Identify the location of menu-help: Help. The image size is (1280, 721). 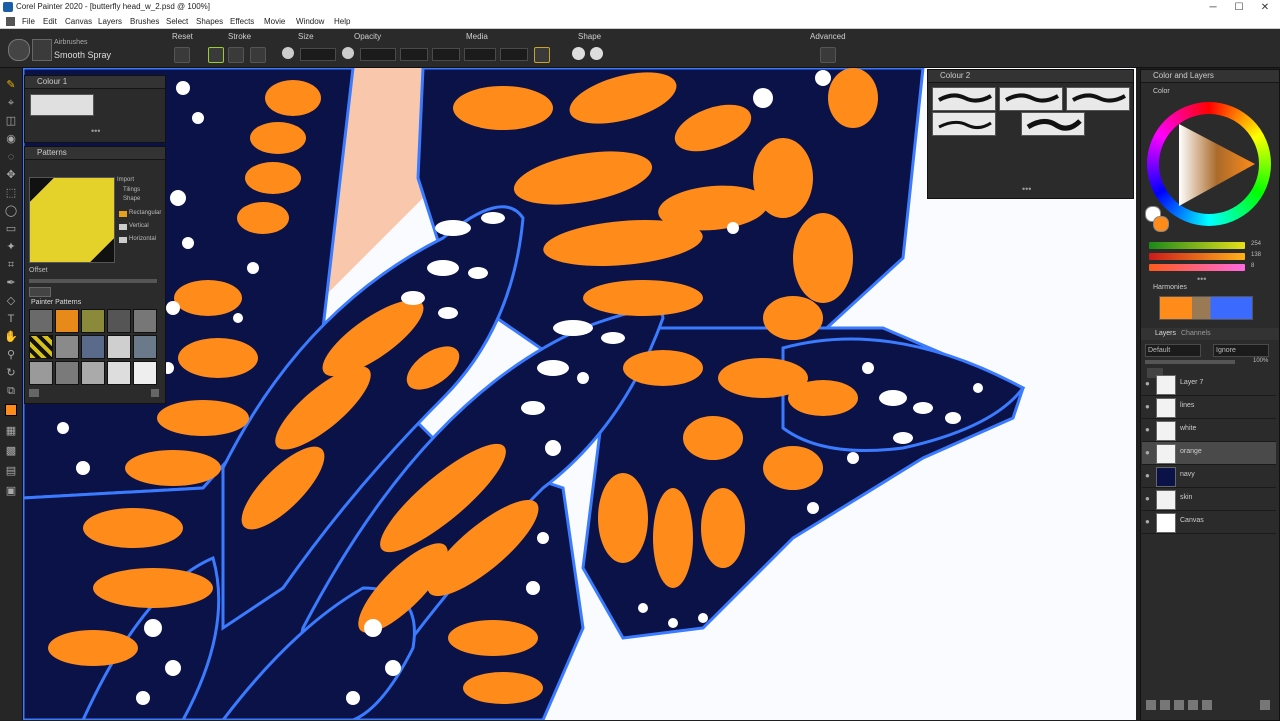
(342, 21).